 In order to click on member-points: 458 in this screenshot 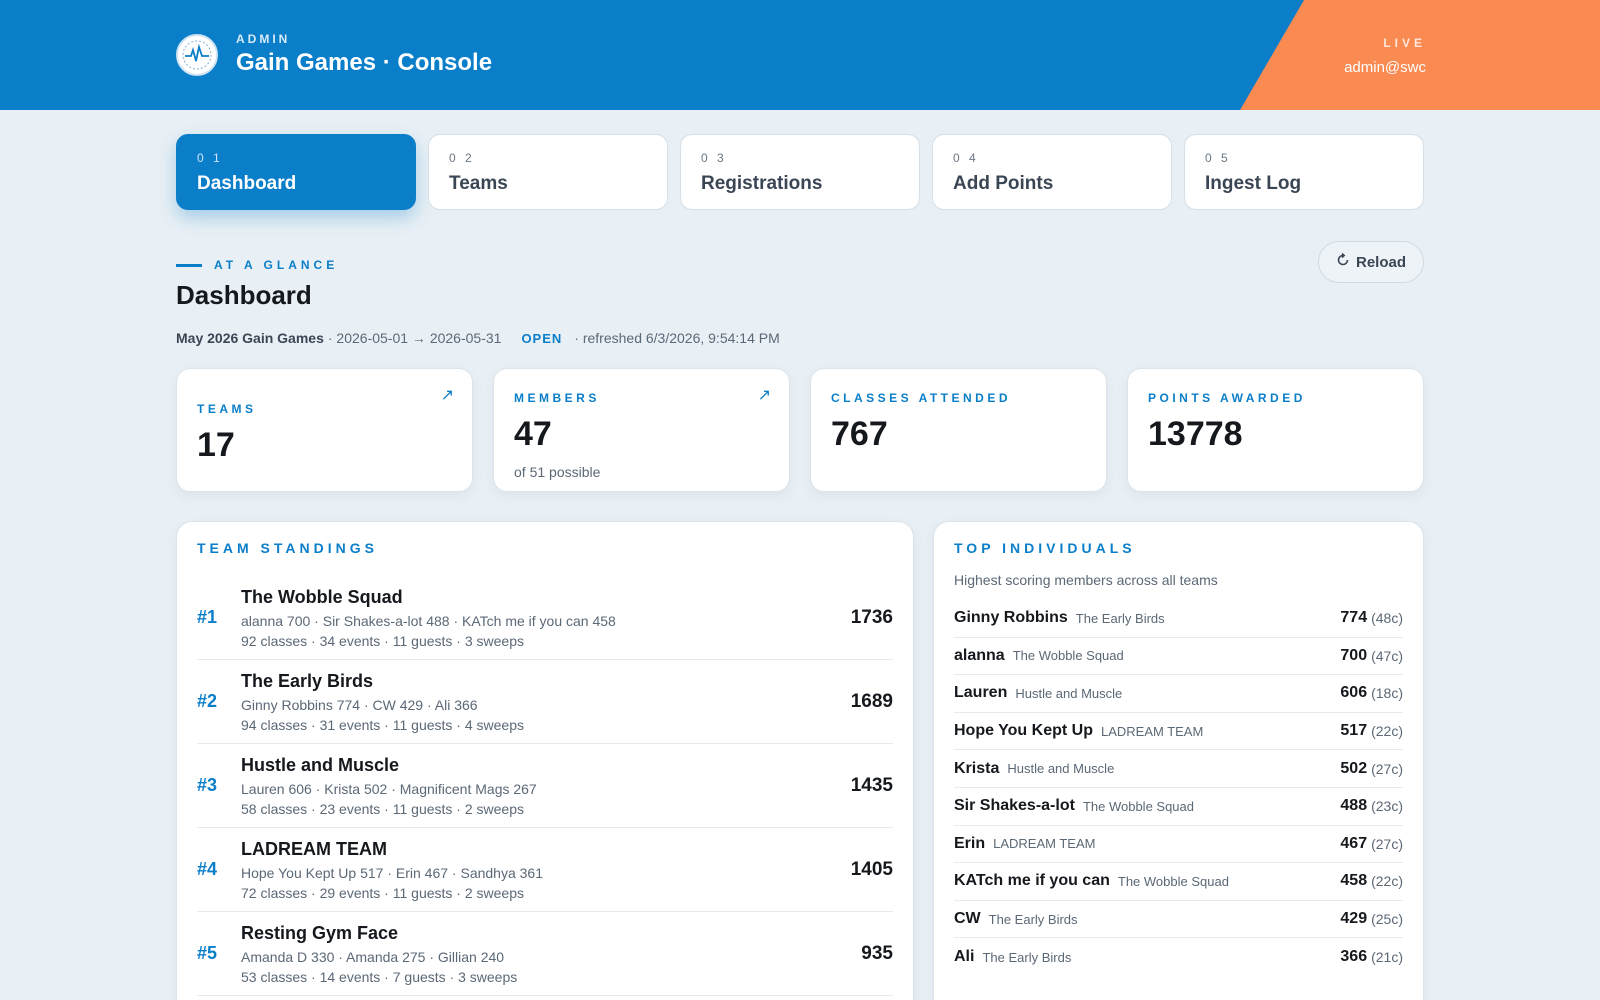, I will do `click(1354, 881)`.